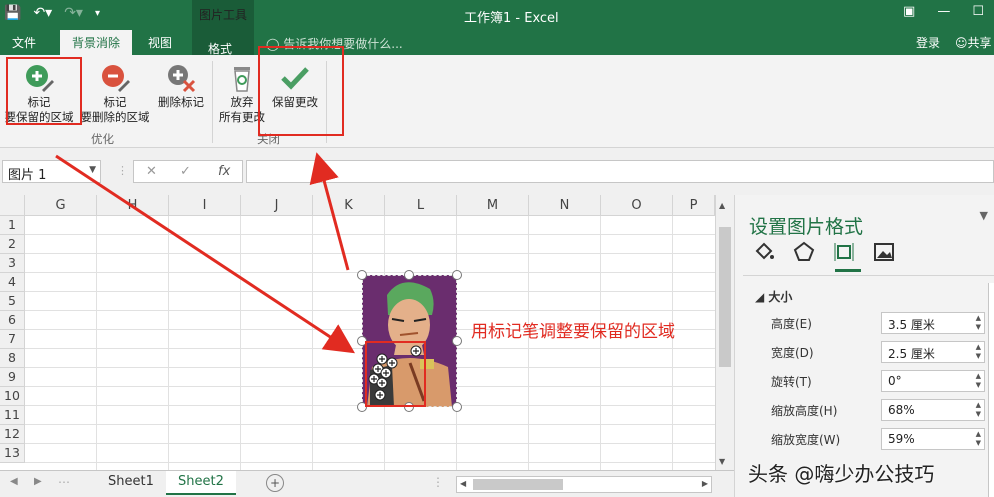 The height and width of the screenshot is (497, 994). I want to click on fill-bucket-icon, so click(764, 252).